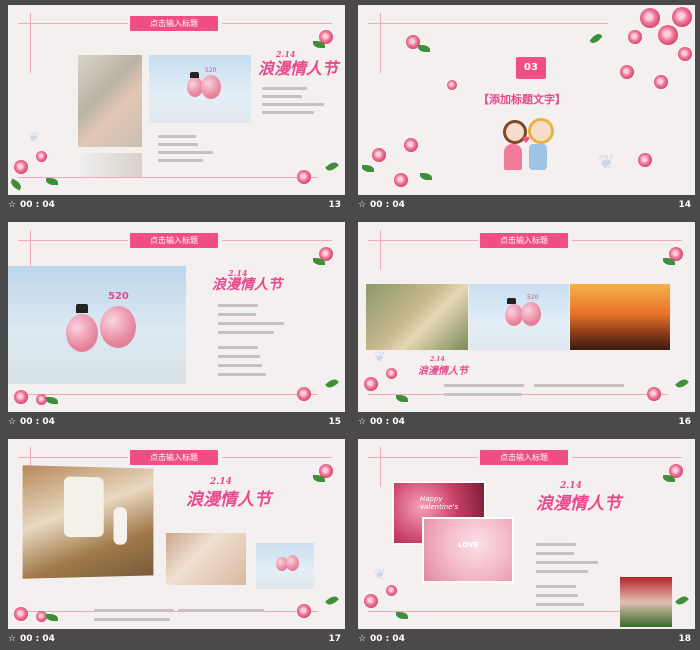 The height and width of the screenshot is (650, 700). I want to click on slide-number: 15, so click(334, 422).